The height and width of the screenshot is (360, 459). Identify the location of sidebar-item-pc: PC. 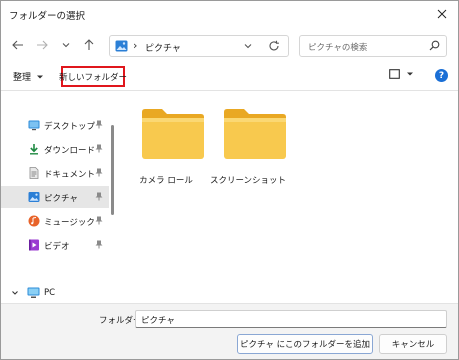
(55, 292).